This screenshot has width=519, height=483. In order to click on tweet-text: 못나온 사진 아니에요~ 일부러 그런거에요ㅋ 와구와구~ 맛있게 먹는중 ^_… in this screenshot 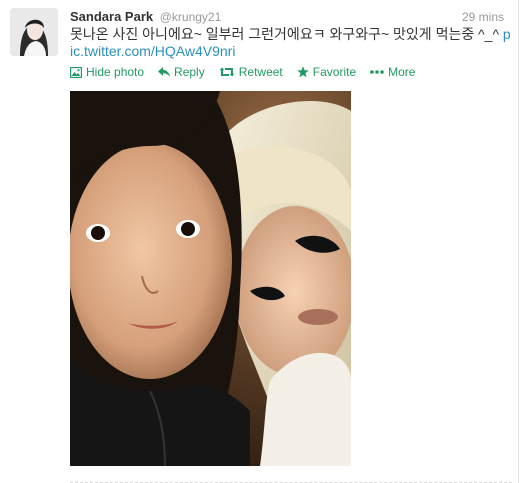, I will do `click(291, 43)`.